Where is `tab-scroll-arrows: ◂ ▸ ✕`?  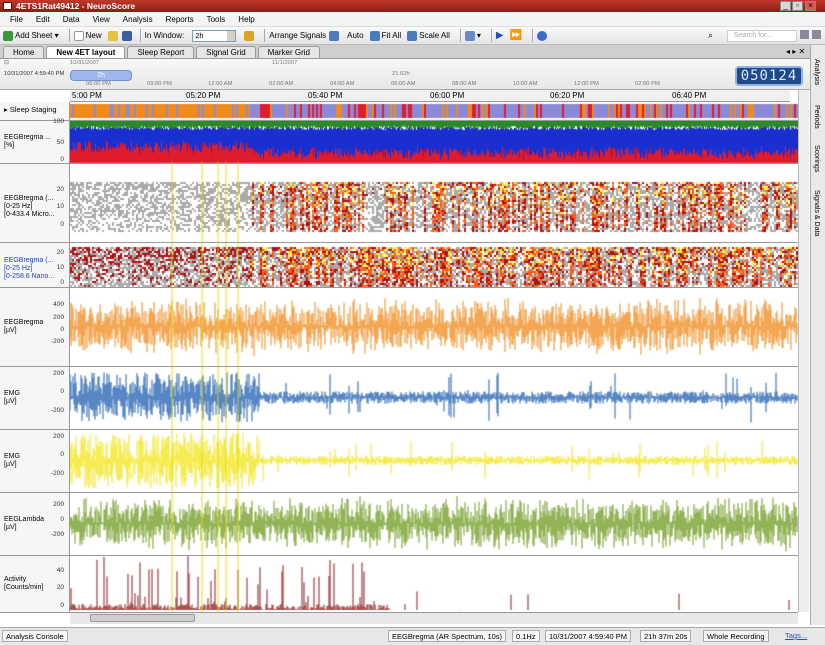 tab-scroll-arrows: ◂ ▸ ✕ is located at coordinates (795, 51).